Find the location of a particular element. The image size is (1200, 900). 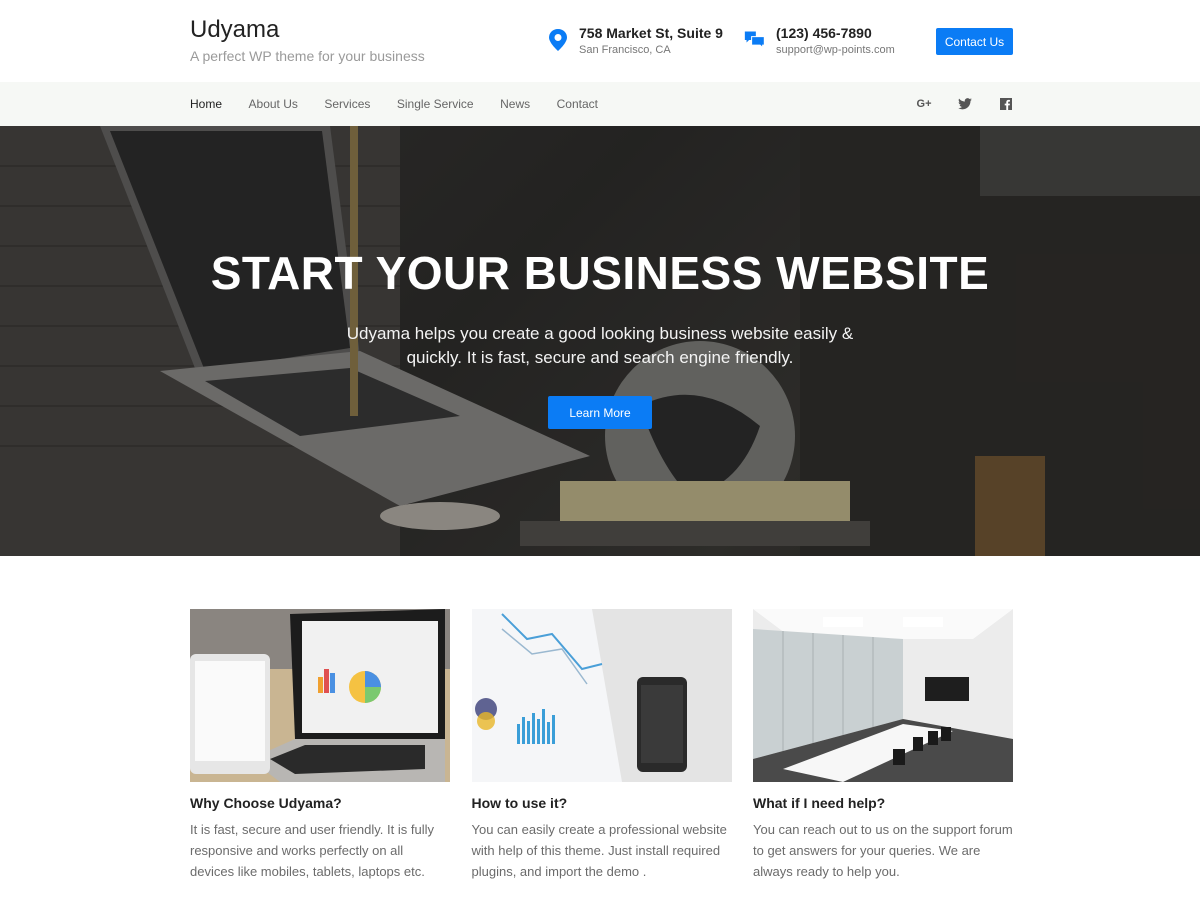

hero-title: START YOUR BUSINESS WEBSITE is located at coordinates (600, 273).